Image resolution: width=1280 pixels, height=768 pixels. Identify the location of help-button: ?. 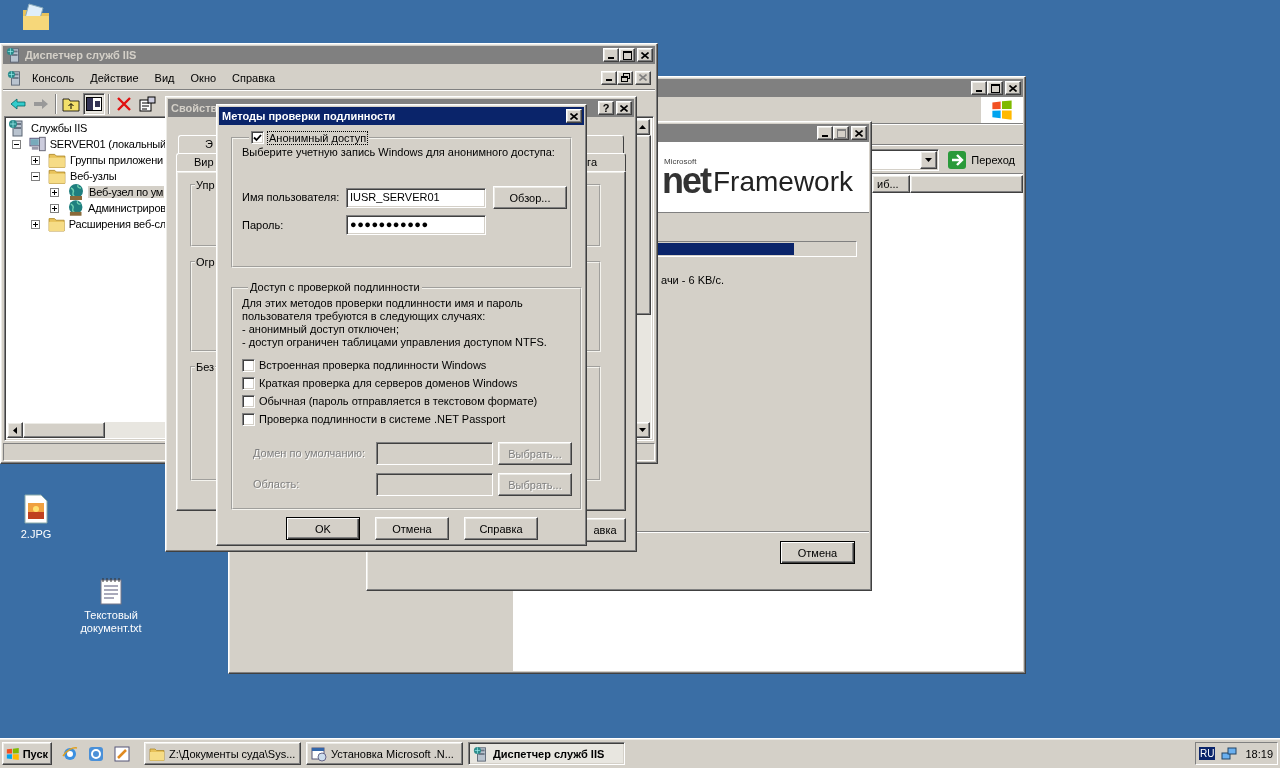
(606, 108).